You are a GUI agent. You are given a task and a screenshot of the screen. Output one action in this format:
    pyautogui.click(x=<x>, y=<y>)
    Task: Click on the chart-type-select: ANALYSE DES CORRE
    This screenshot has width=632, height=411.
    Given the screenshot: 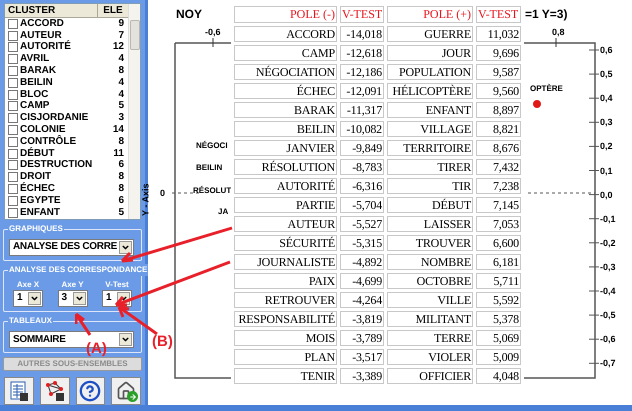 What is the action you would take?
    pyautogui.click(x=71, y=247)
    